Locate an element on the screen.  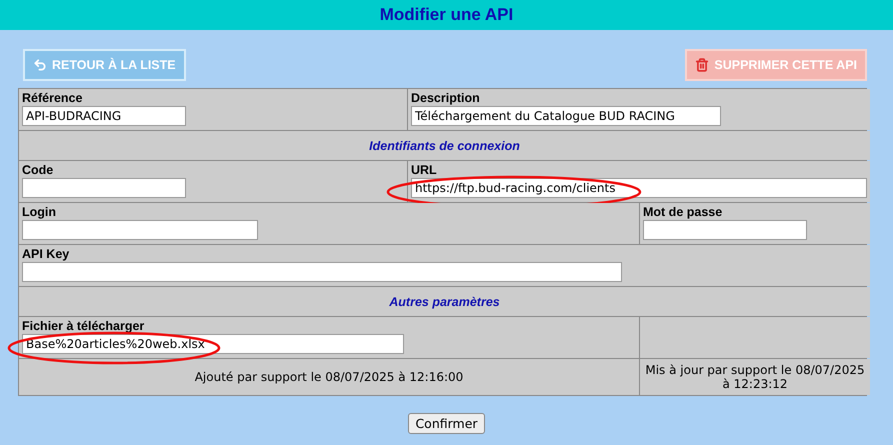
audit-note: Ajouté par support le 08/07/2025 à 12:16:00 is located at coordinates (329, 377).